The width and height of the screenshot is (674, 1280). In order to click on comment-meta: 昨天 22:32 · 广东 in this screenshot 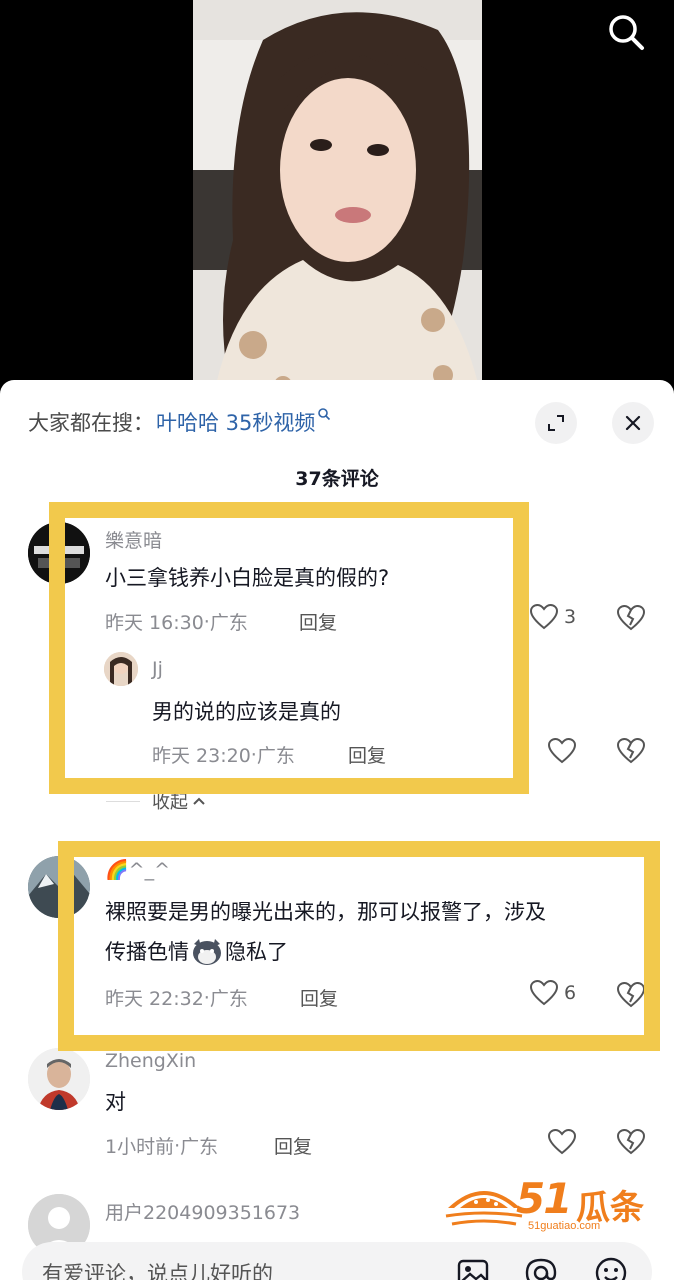, I will do `click(176, 997)`.